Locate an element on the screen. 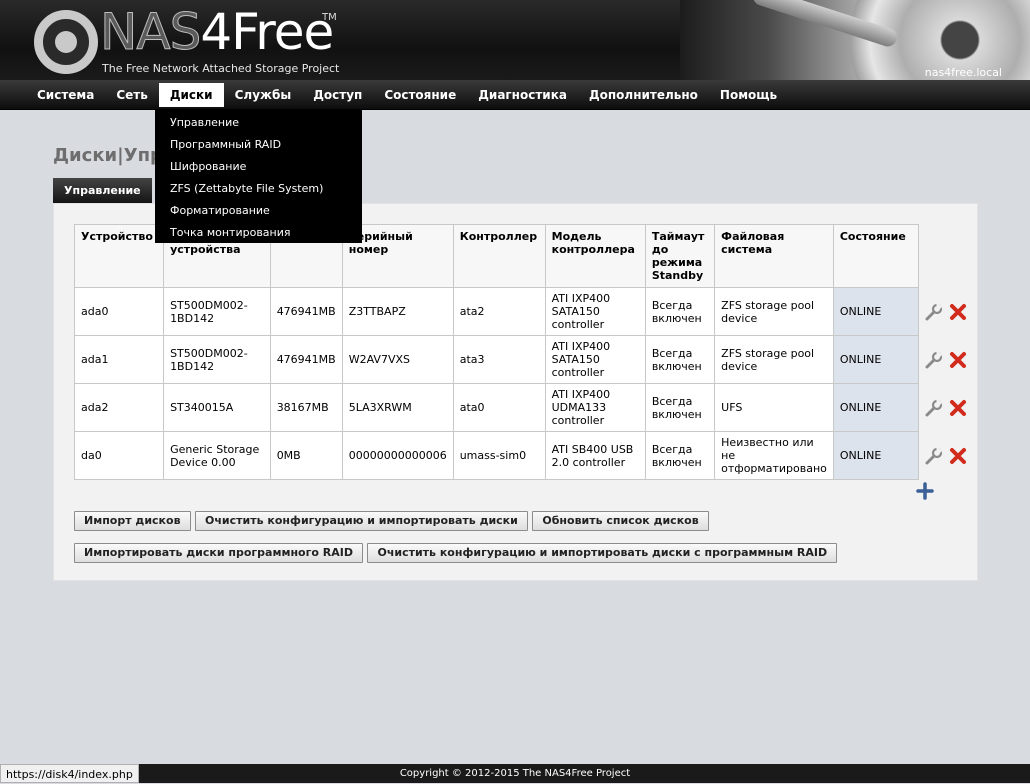  hostname: nas4free.local is located at coordinates (963, 72).